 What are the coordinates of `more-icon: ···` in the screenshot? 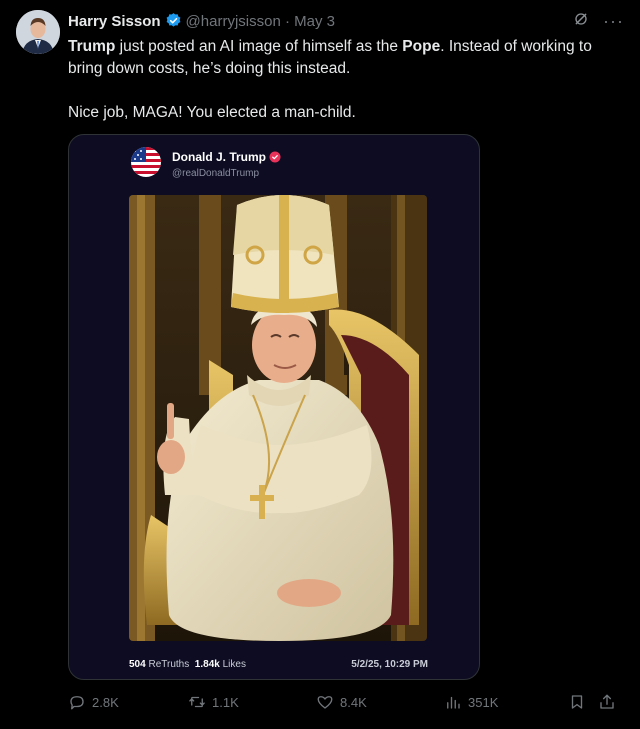 It's located at (613, 21).